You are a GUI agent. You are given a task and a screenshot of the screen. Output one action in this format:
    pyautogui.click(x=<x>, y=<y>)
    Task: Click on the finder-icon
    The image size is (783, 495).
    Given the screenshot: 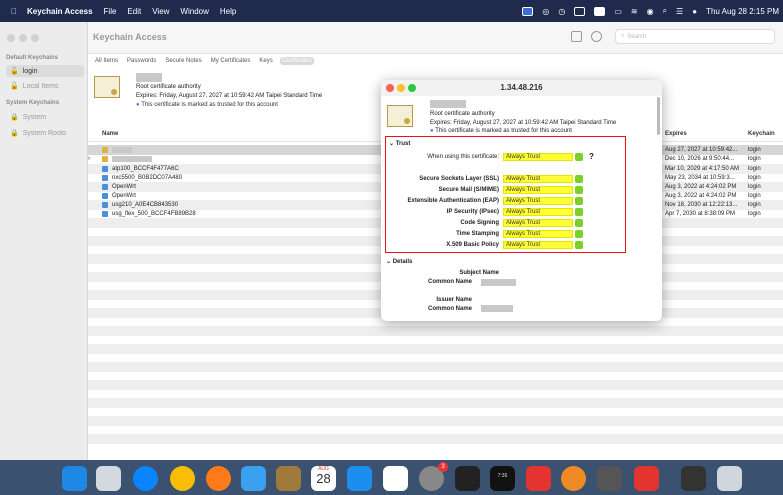 What is the action you would take?
    pyautogui.click(x=74, y=478)
    